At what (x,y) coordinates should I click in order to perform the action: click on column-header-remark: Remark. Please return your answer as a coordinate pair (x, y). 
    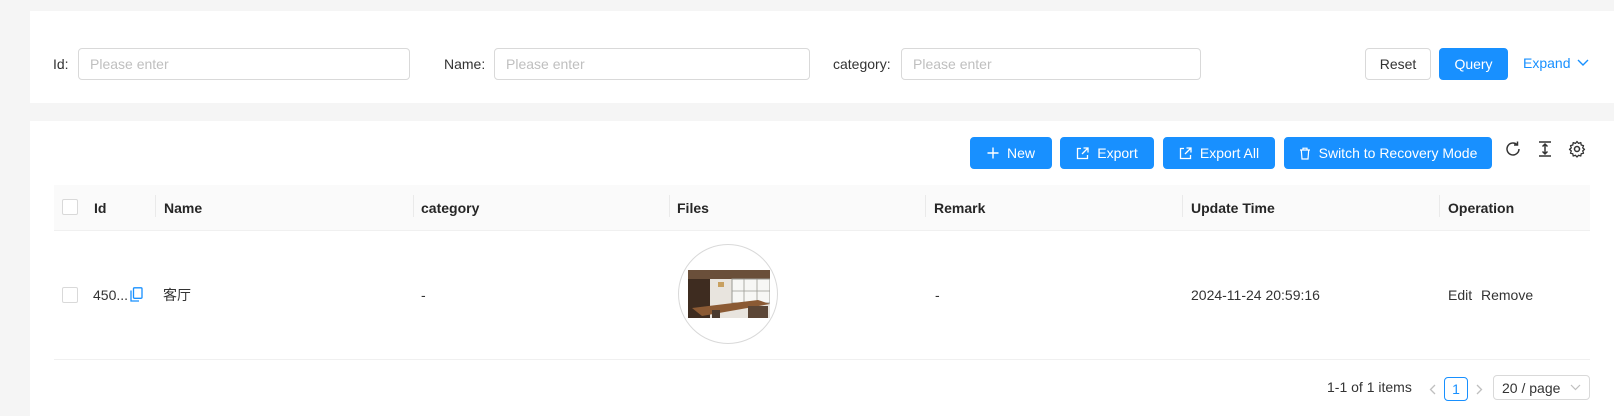
    Looking at the image, I should click on (960, 208).